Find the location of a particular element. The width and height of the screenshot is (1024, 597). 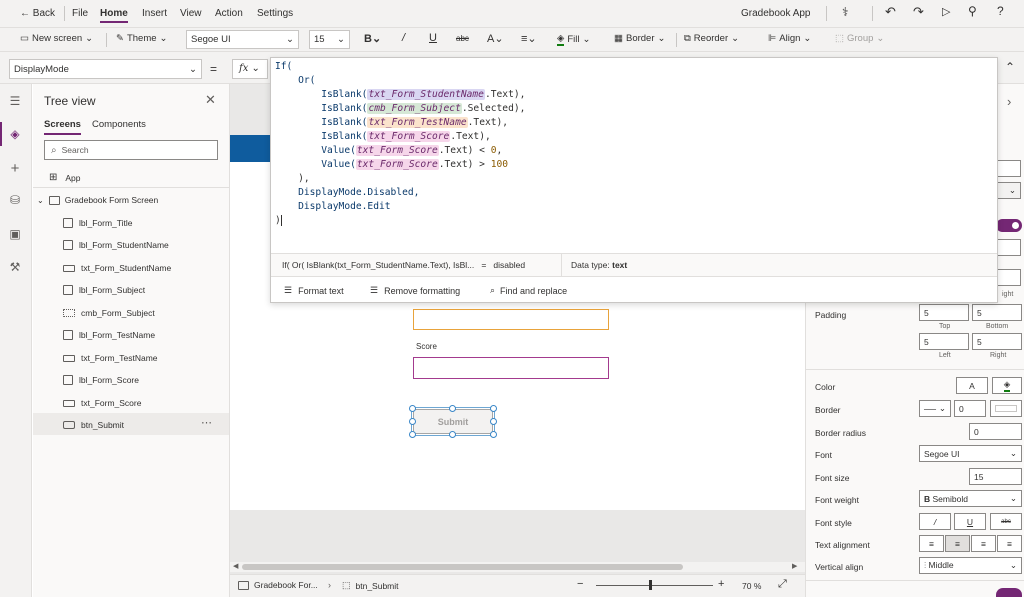

layers-icon: ◈ is located at coordinates (15, 134).